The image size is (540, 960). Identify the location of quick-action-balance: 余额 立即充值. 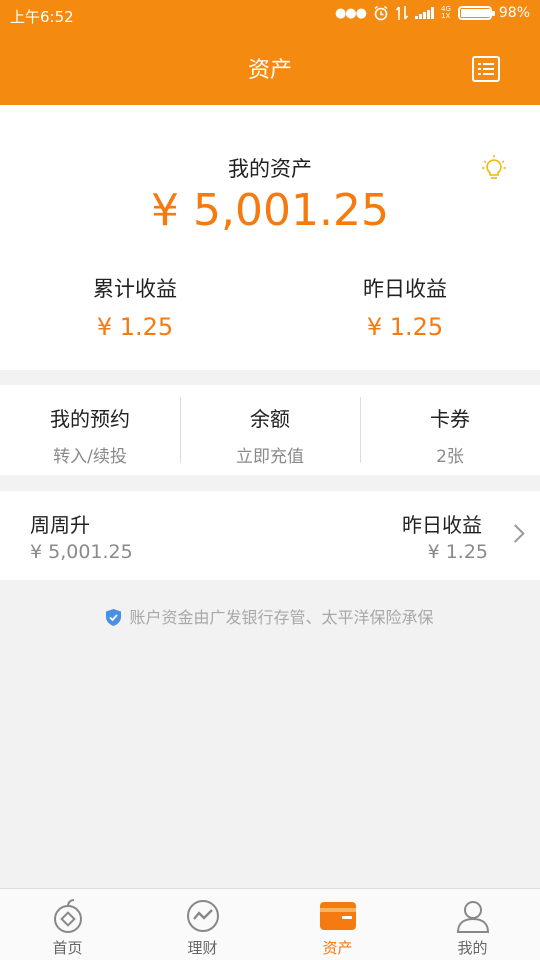
(270, 430).